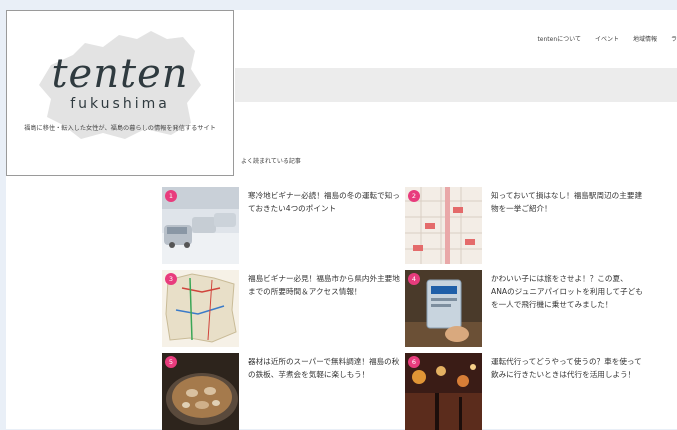 The image size is (677, 430). I want to click on article-card-2: 2 知っておいて損はなし！福島駅周辺の主要建物を一挙ご紹介！, so click(525, 226).